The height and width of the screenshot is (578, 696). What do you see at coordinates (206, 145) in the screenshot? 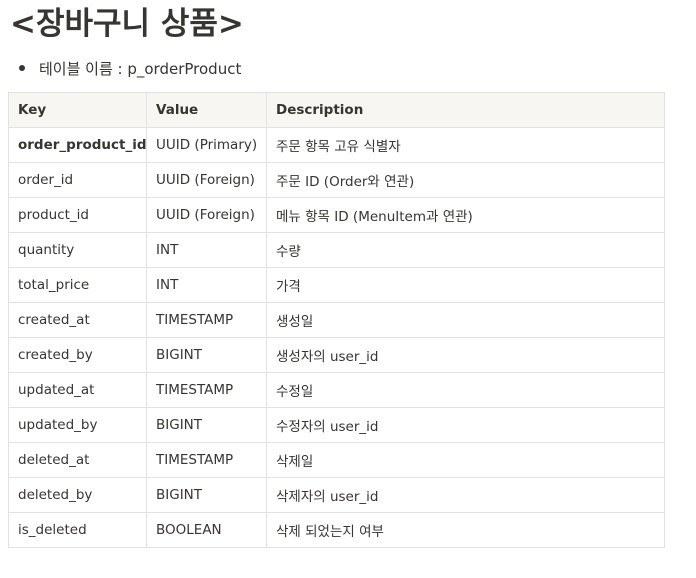
I see `value-cell: UUID (Primary)` at bounding box center [206, 145].